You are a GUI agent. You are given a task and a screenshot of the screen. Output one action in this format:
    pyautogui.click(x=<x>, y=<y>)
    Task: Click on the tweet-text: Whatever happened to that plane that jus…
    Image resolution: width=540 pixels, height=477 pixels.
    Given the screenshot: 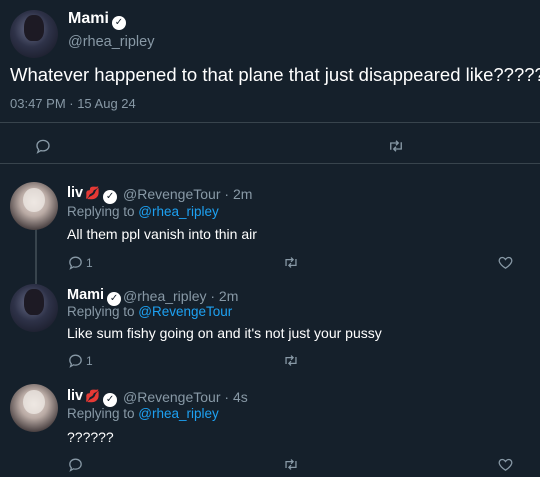 What is the action you would take?
    pyautogui.click(x=275, y=74)
    